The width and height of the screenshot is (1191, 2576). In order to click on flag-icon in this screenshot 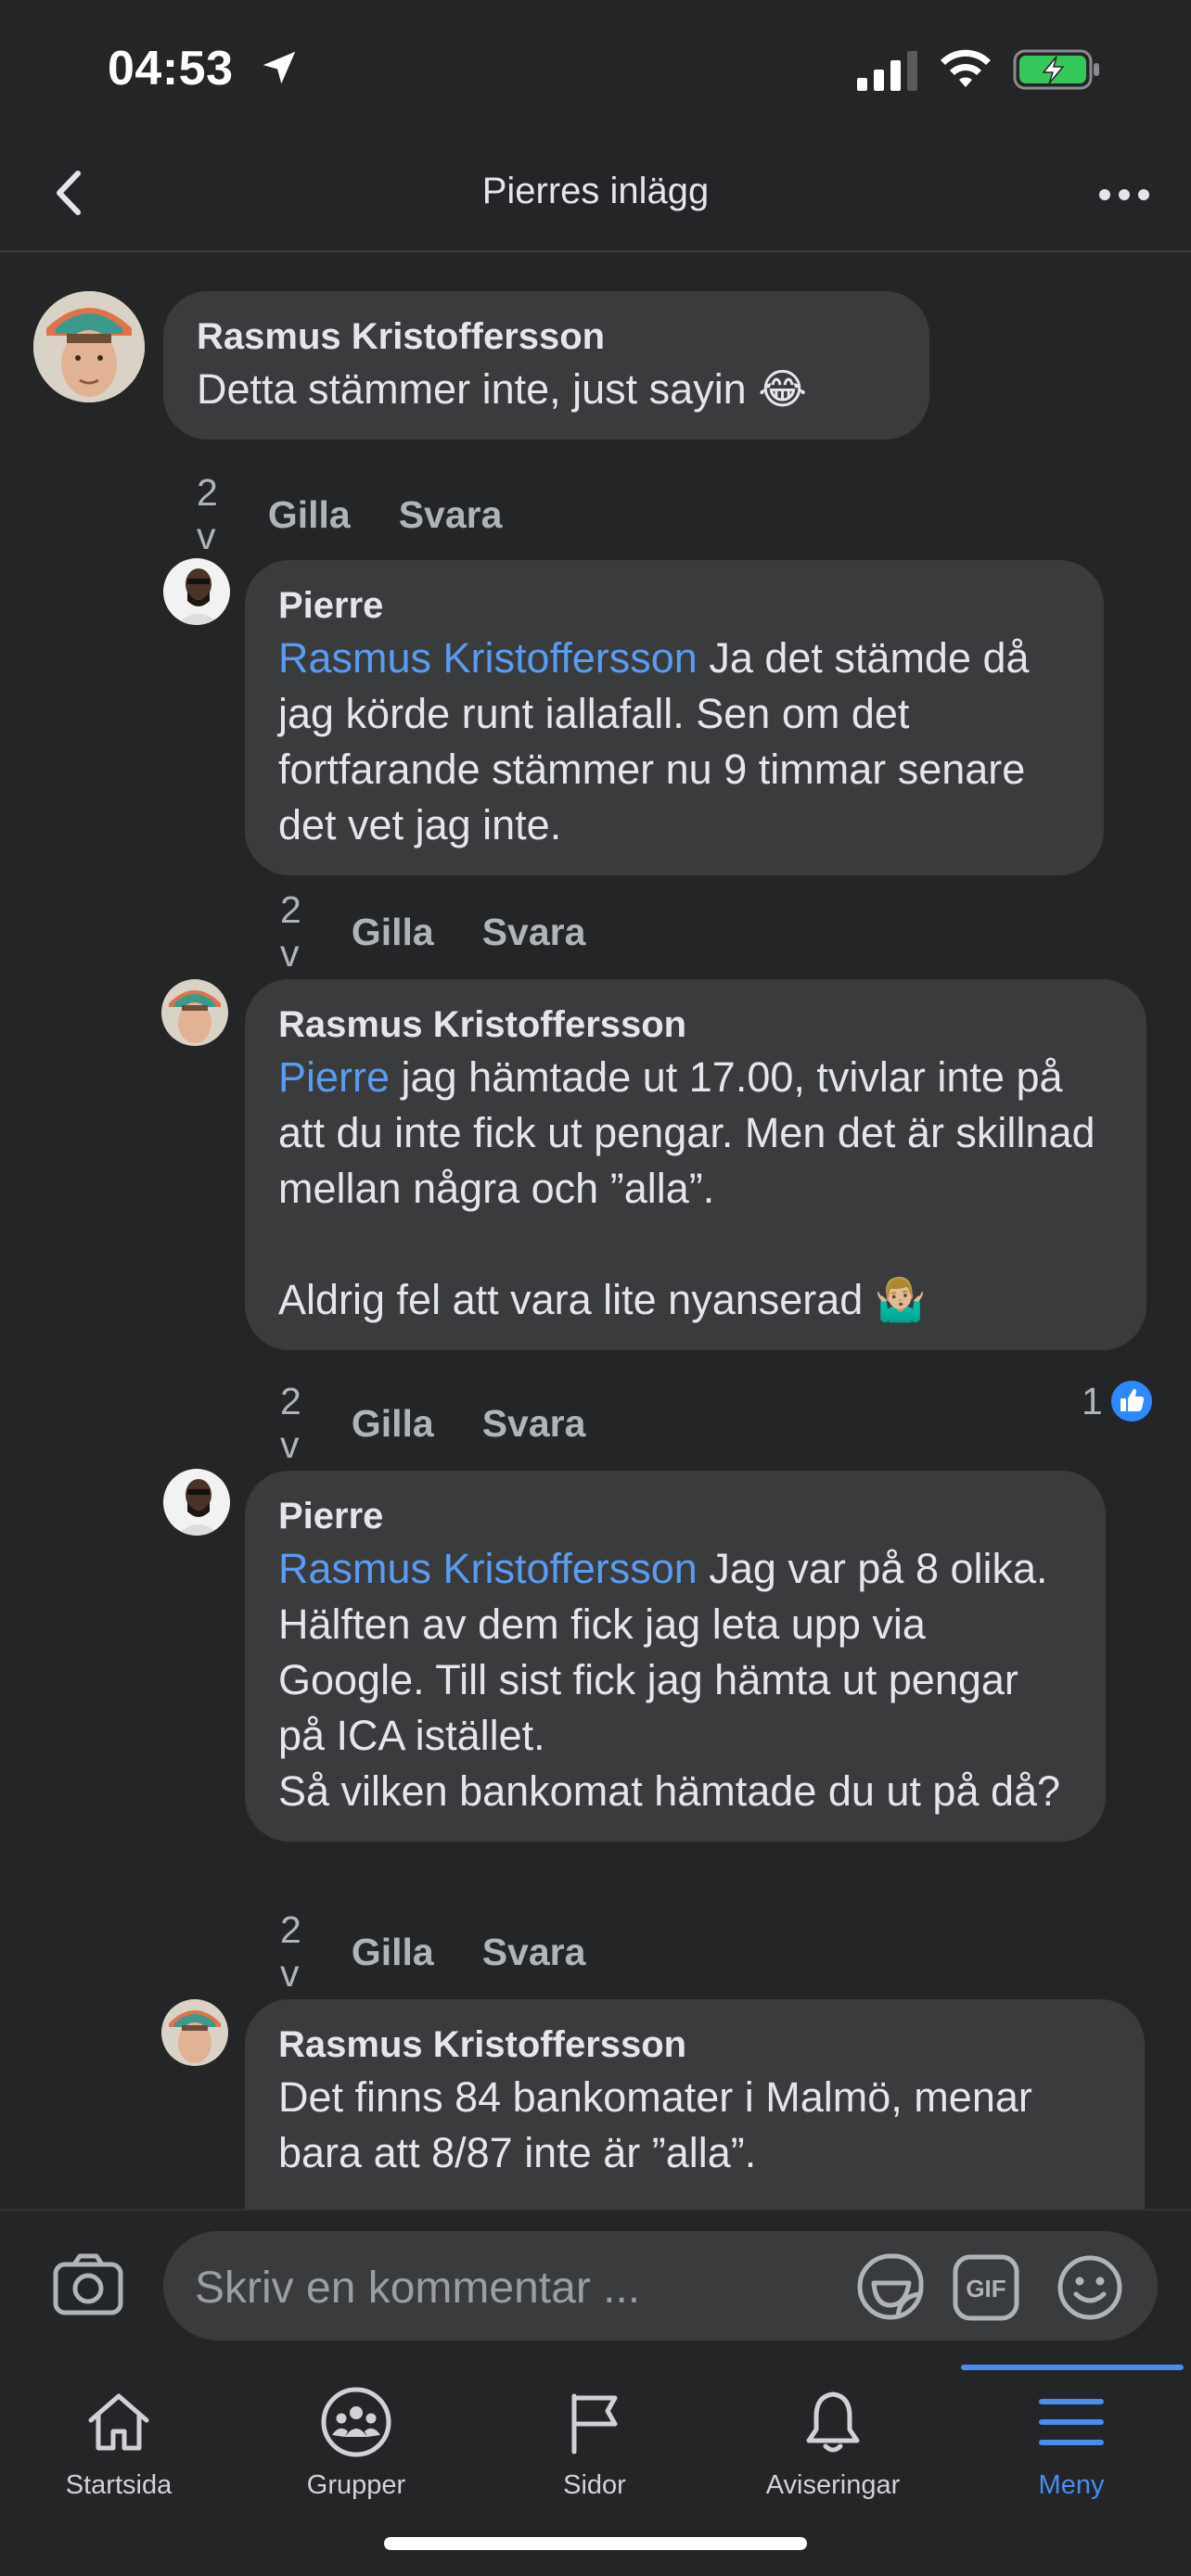, I will do `click(594, 2424)`.